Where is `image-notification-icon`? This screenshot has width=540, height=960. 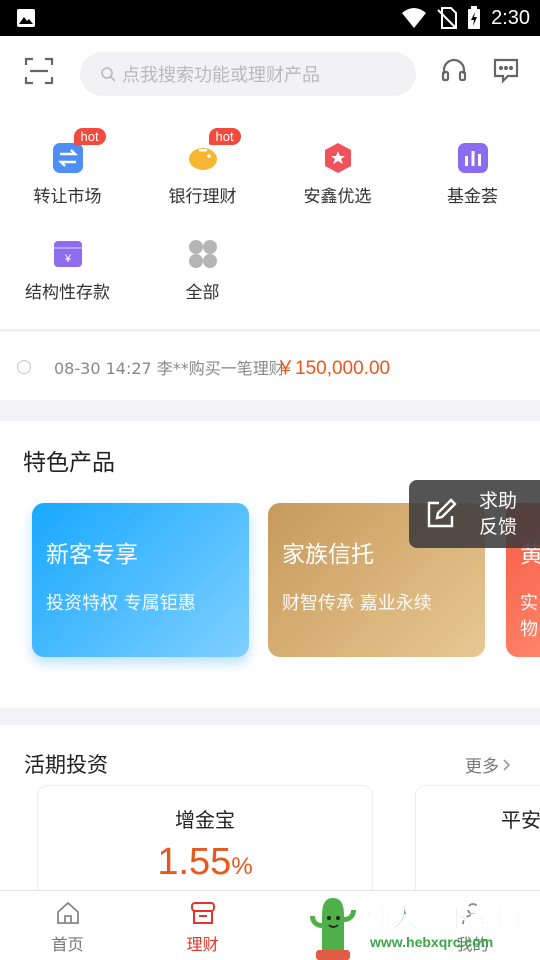
image-notification-icon is located at coordinates (26, 18).